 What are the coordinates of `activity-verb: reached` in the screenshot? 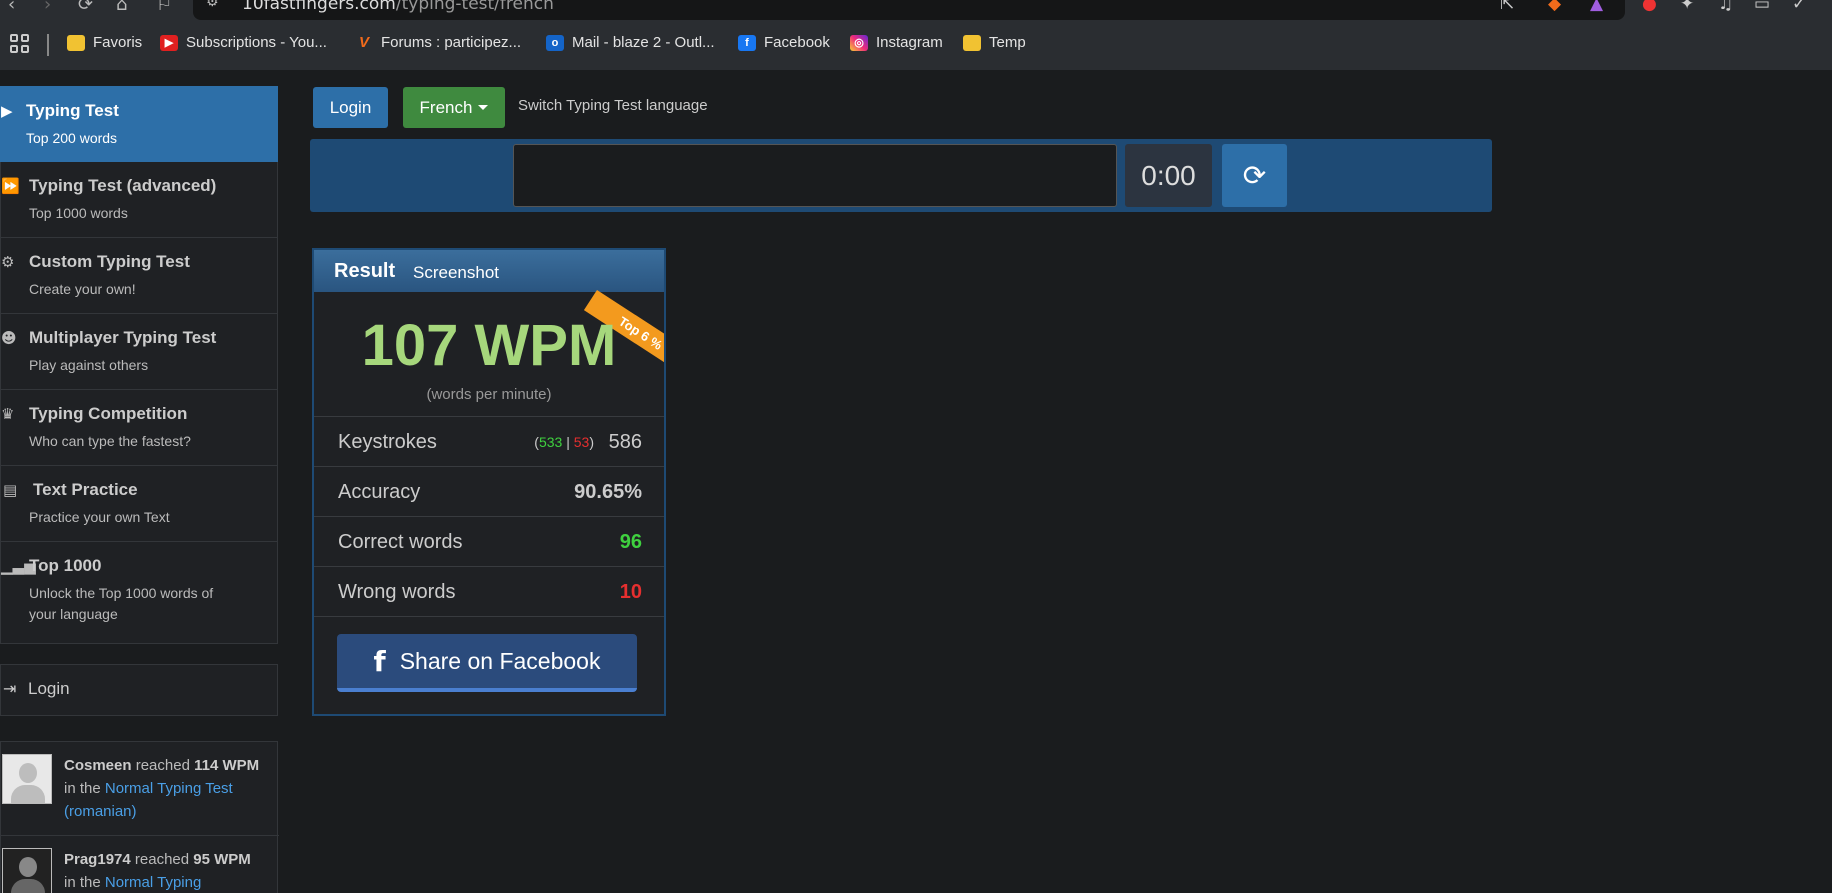 It's located at (162, 859).